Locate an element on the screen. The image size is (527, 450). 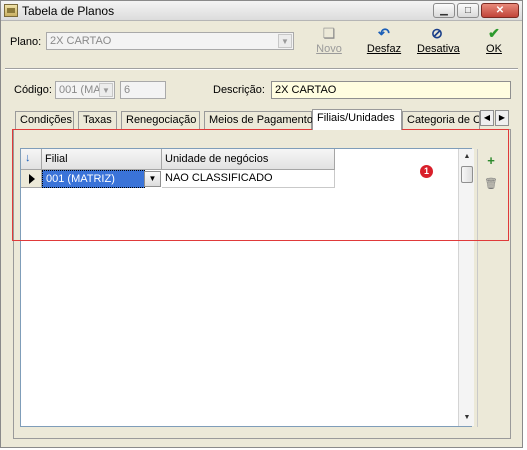
desativa-label: Desativa is located at coordinates (438, 49).